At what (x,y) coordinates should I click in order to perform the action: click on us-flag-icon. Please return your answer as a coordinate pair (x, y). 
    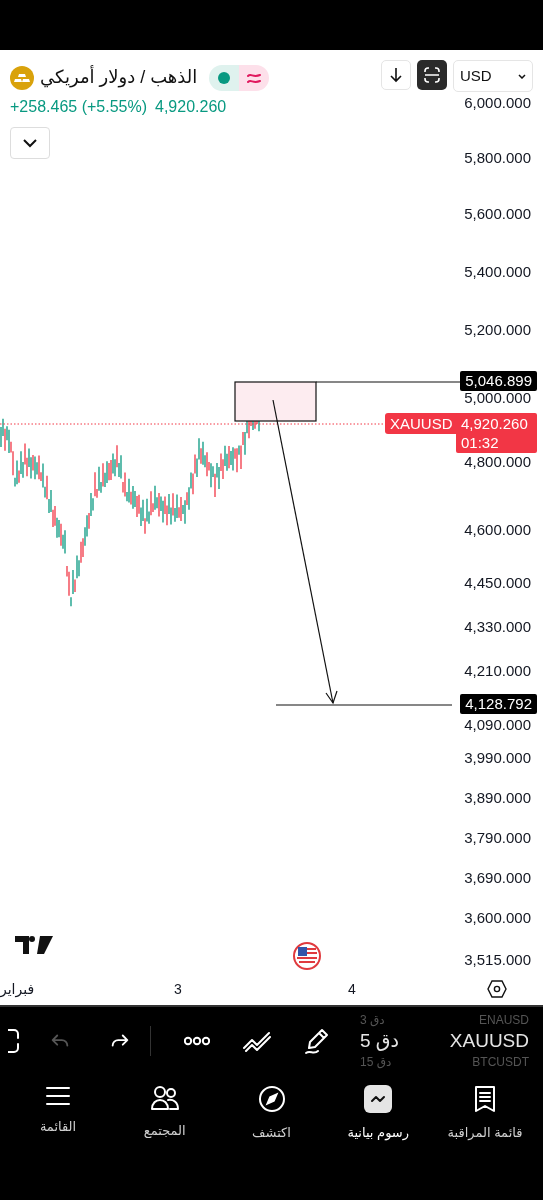
    Looking at the image, I should click on (307, 956).